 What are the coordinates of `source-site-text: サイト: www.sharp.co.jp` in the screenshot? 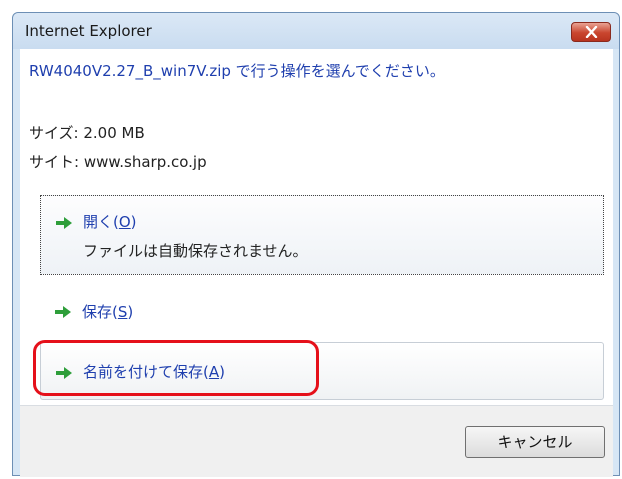 It's located at (118, 162).